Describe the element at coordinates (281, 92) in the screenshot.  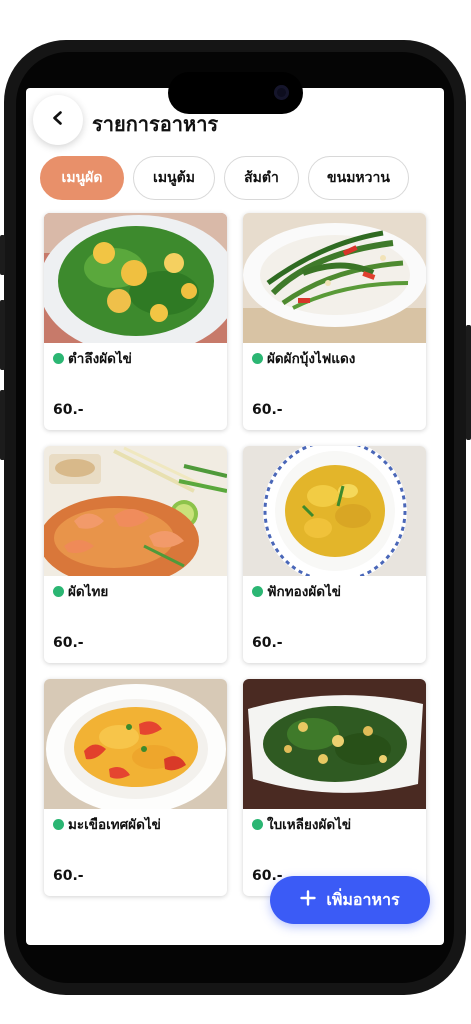
I see `camera-icon` at that location.